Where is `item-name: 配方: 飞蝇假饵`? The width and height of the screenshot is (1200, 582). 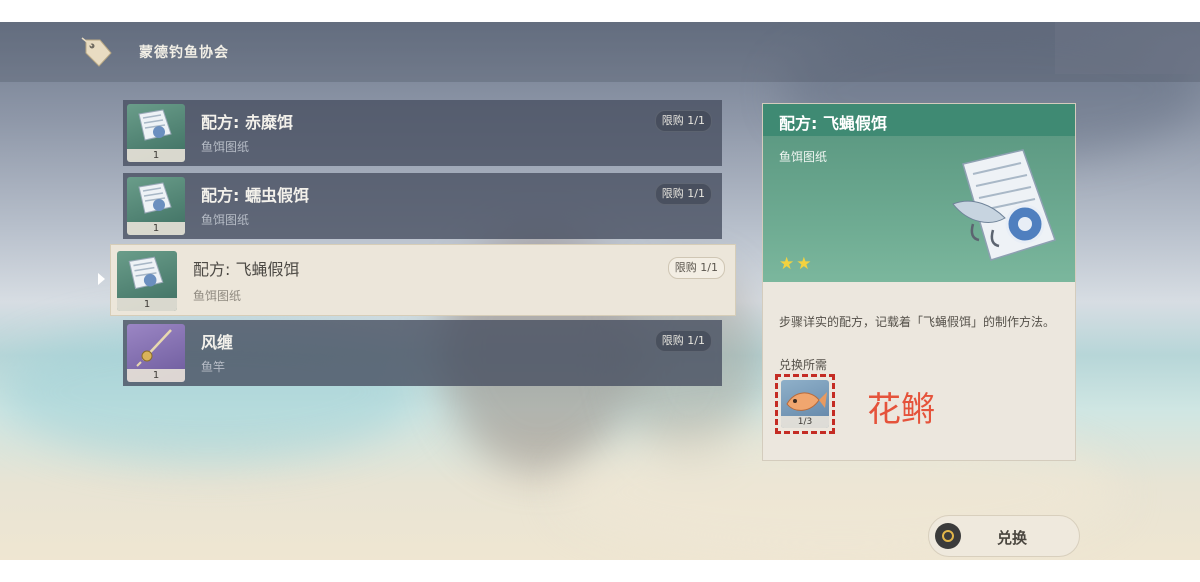
item-name: 配方: 飞蝇假饵 is located at coordinates (246, 269).